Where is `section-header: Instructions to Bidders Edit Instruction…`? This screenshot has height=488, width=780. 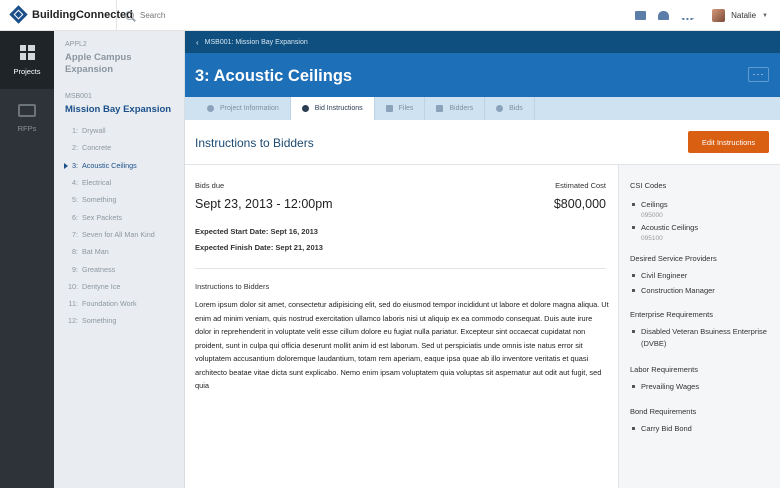 section-header: Instructions to Bidders Edit Instruction… is located at coordinates (482, 142).